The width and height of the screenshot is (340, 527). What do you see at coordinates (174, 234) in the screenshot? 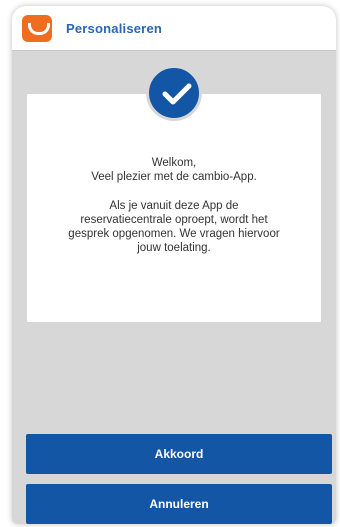
I see `consent-line: gesprek opgenomen. We vragen hiervoor` at bounding box center [174, 234].